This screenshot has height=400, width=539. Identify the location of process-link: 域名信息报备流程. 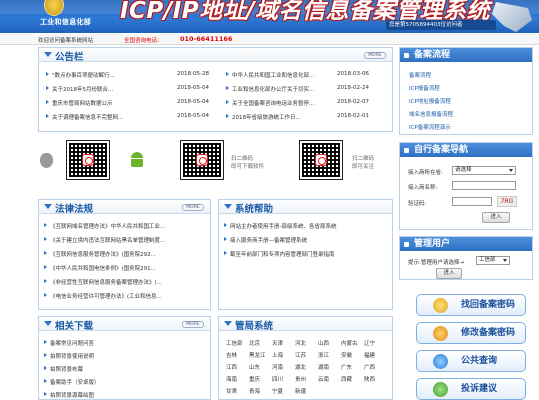
(431, 114).